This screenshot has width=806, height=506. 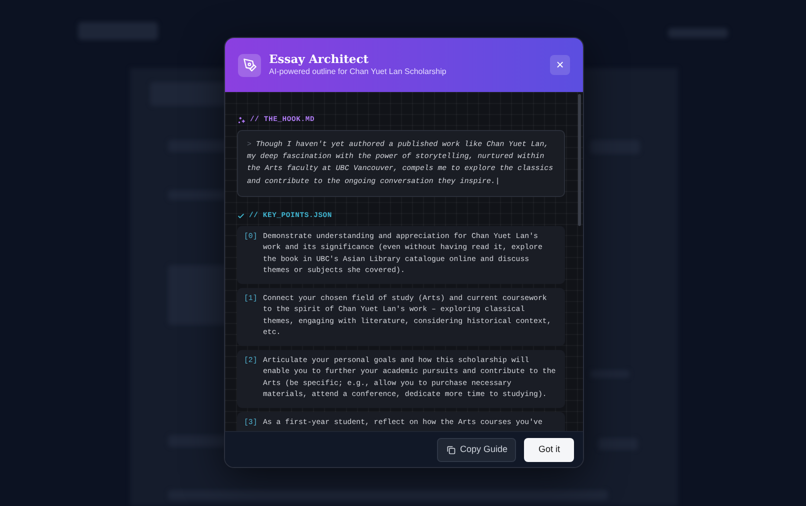 I want to click on copy-icon, so click(x=451, y=449).